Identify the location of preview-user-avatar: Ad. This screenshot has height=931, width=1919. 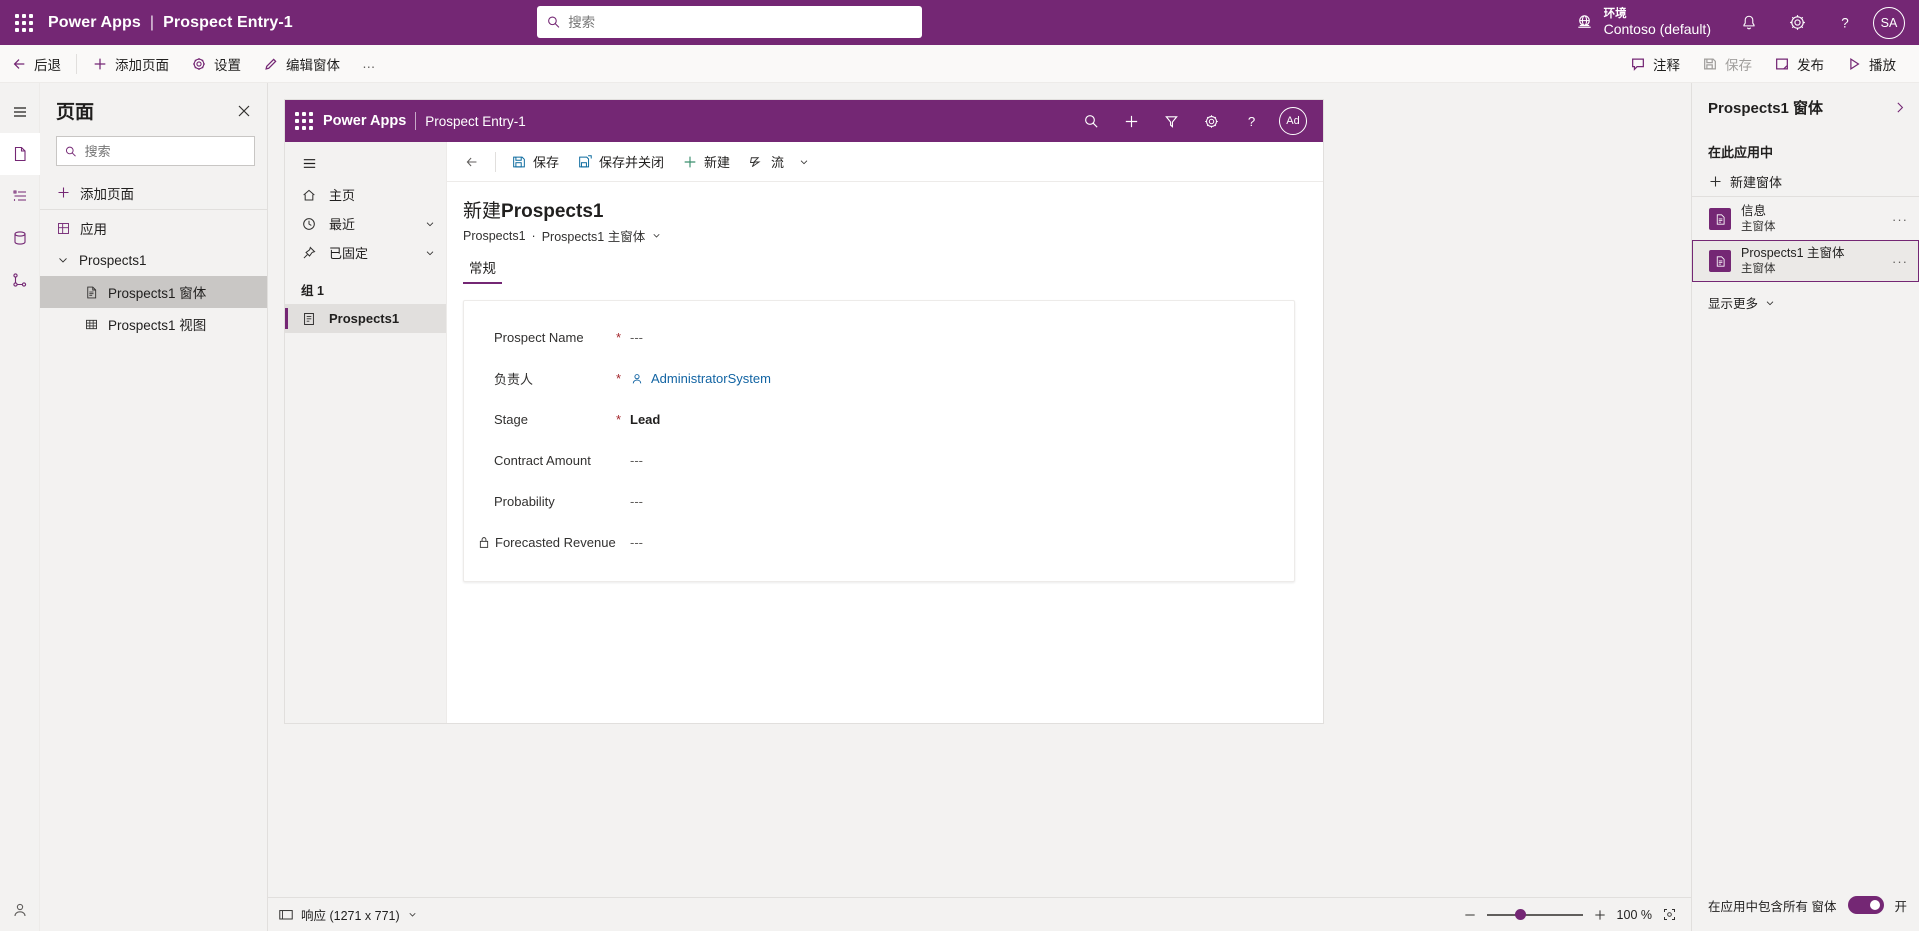
(1293, 121).